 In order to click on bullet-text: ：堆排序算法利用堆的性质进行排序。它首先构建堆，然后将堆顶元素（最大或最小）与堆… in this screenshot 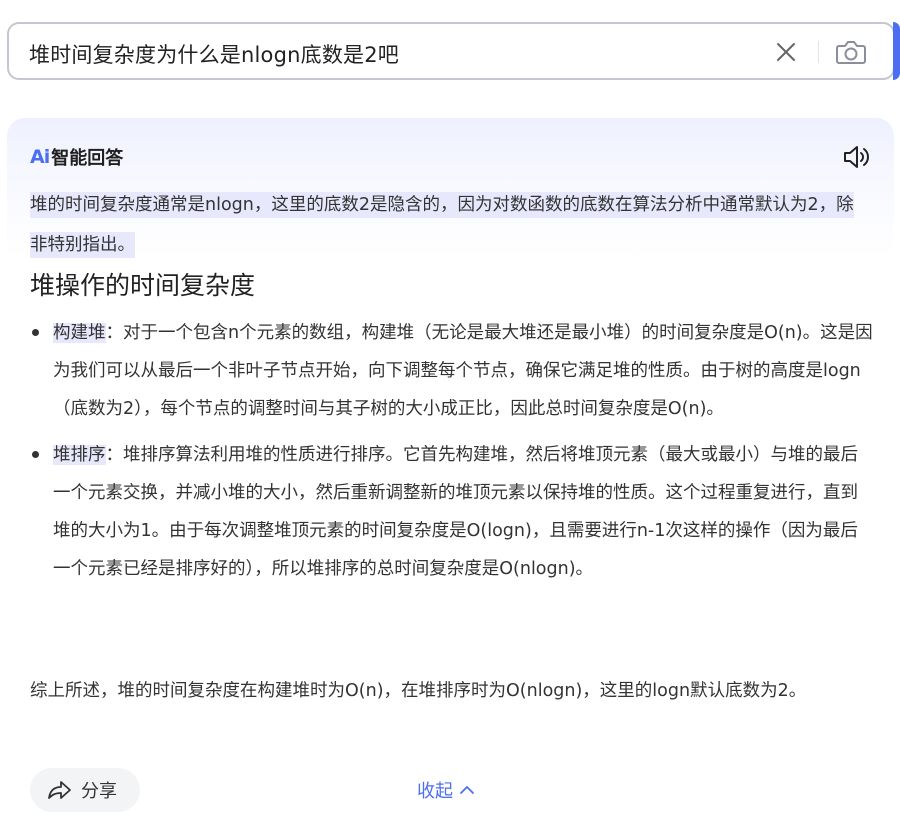, I will do `click(455, 512)`.